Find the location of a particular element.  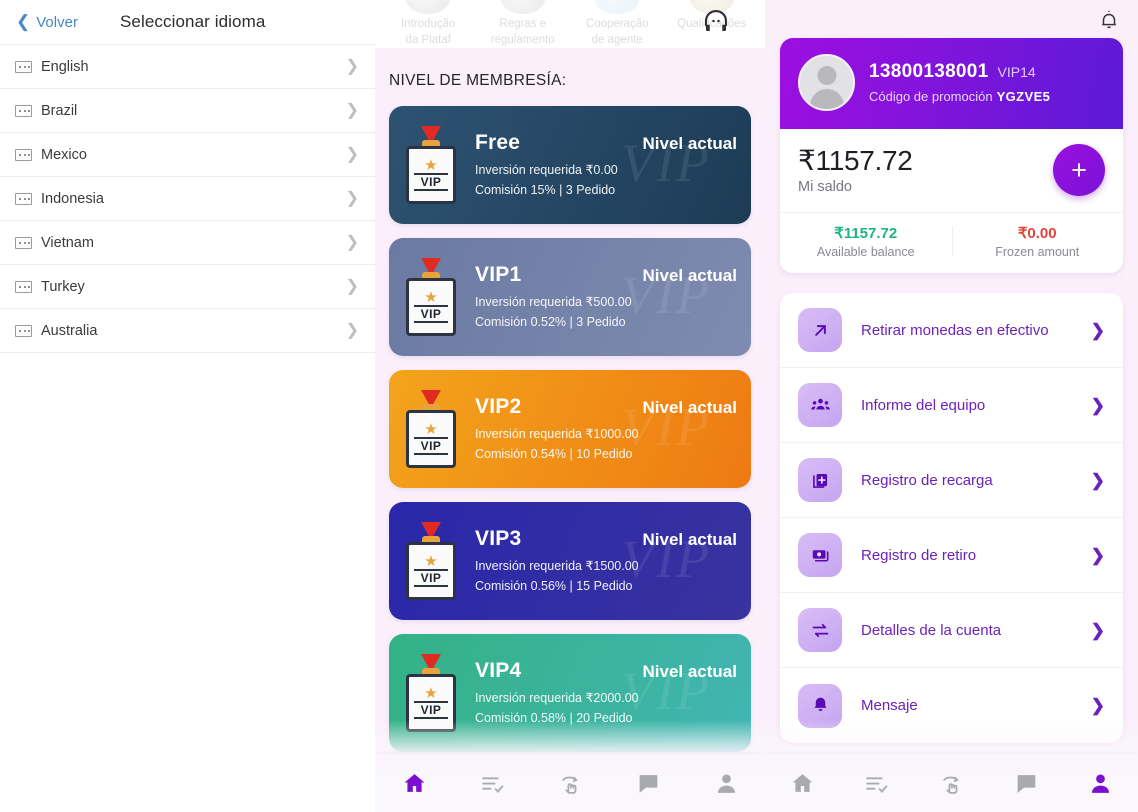

menu-item-team-report: Informe del equipo ❯ is located at coordinates (951, 405).